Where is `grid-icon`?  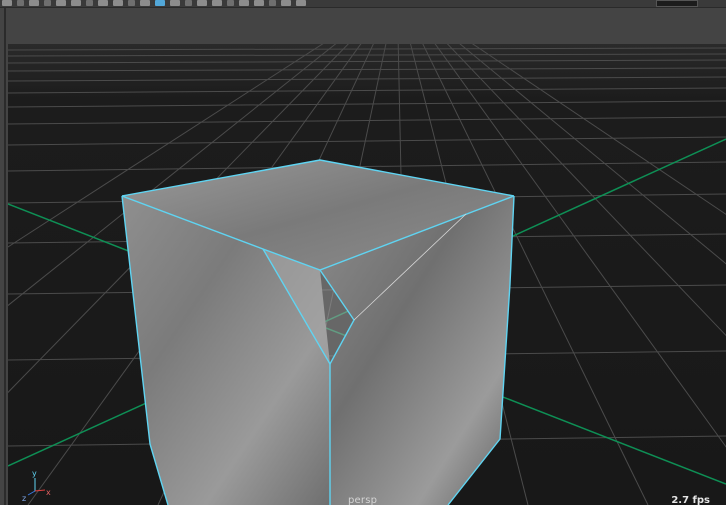 grid-icon is located at coordinates (61, 3).